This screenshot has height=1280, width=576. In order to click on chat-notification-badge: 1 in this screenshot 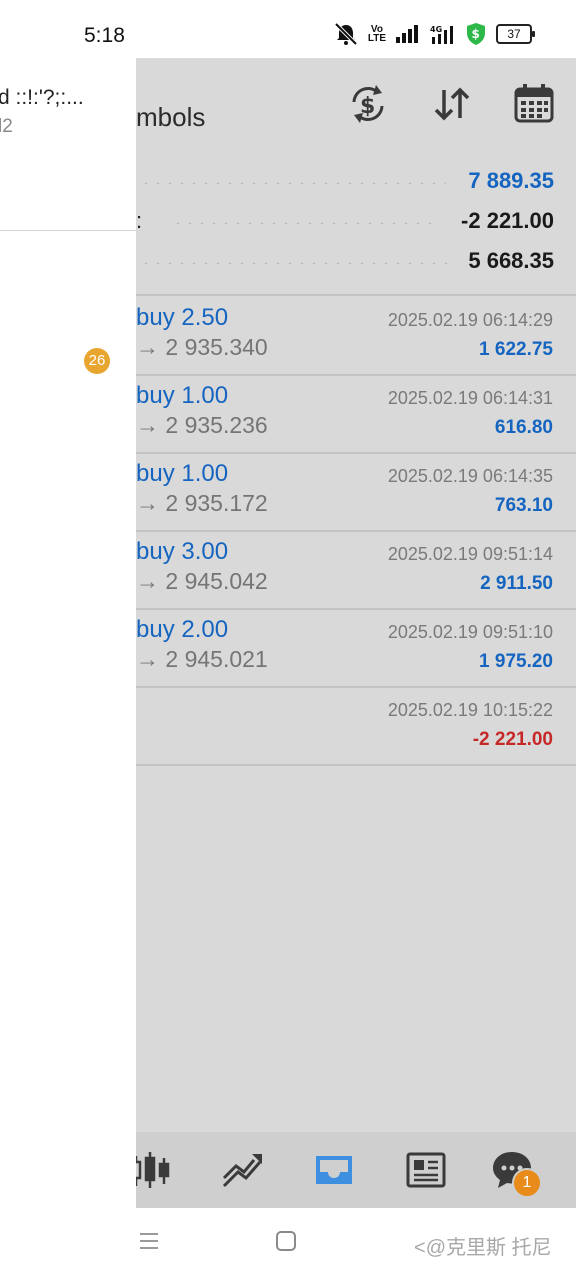, I will do `click(527, 1183)`.